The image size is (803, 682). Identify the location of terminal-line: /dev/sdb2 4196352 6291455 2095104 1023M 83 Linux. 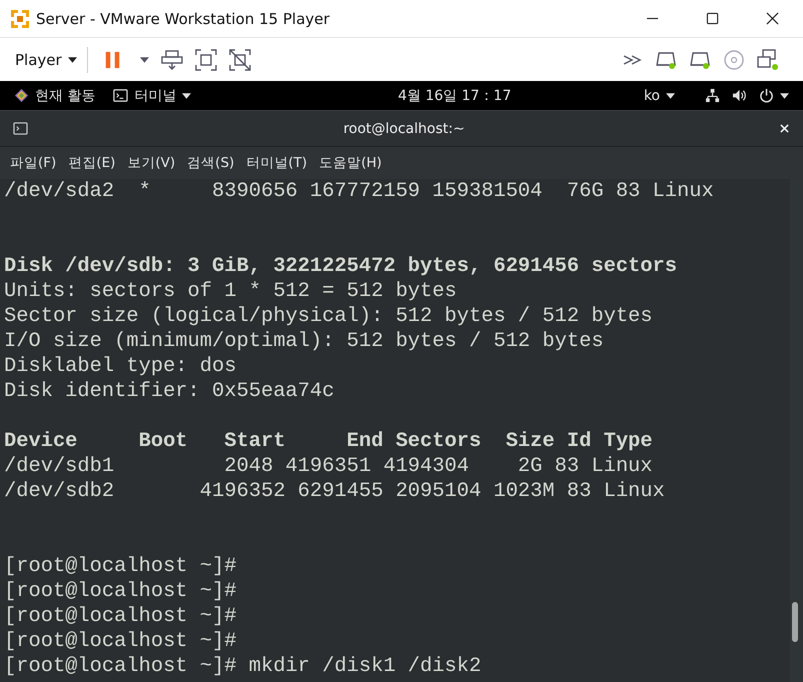
(335, 491).